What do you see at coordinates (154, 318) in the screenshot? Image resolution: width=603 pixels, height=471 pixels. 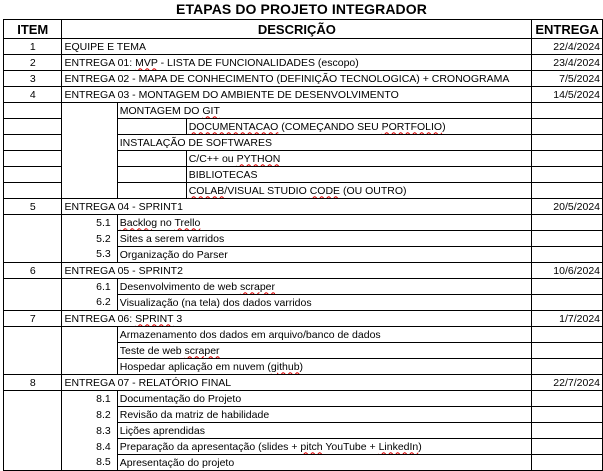 I see `text-segment: SPRINT` at bounding box center [154, 318].